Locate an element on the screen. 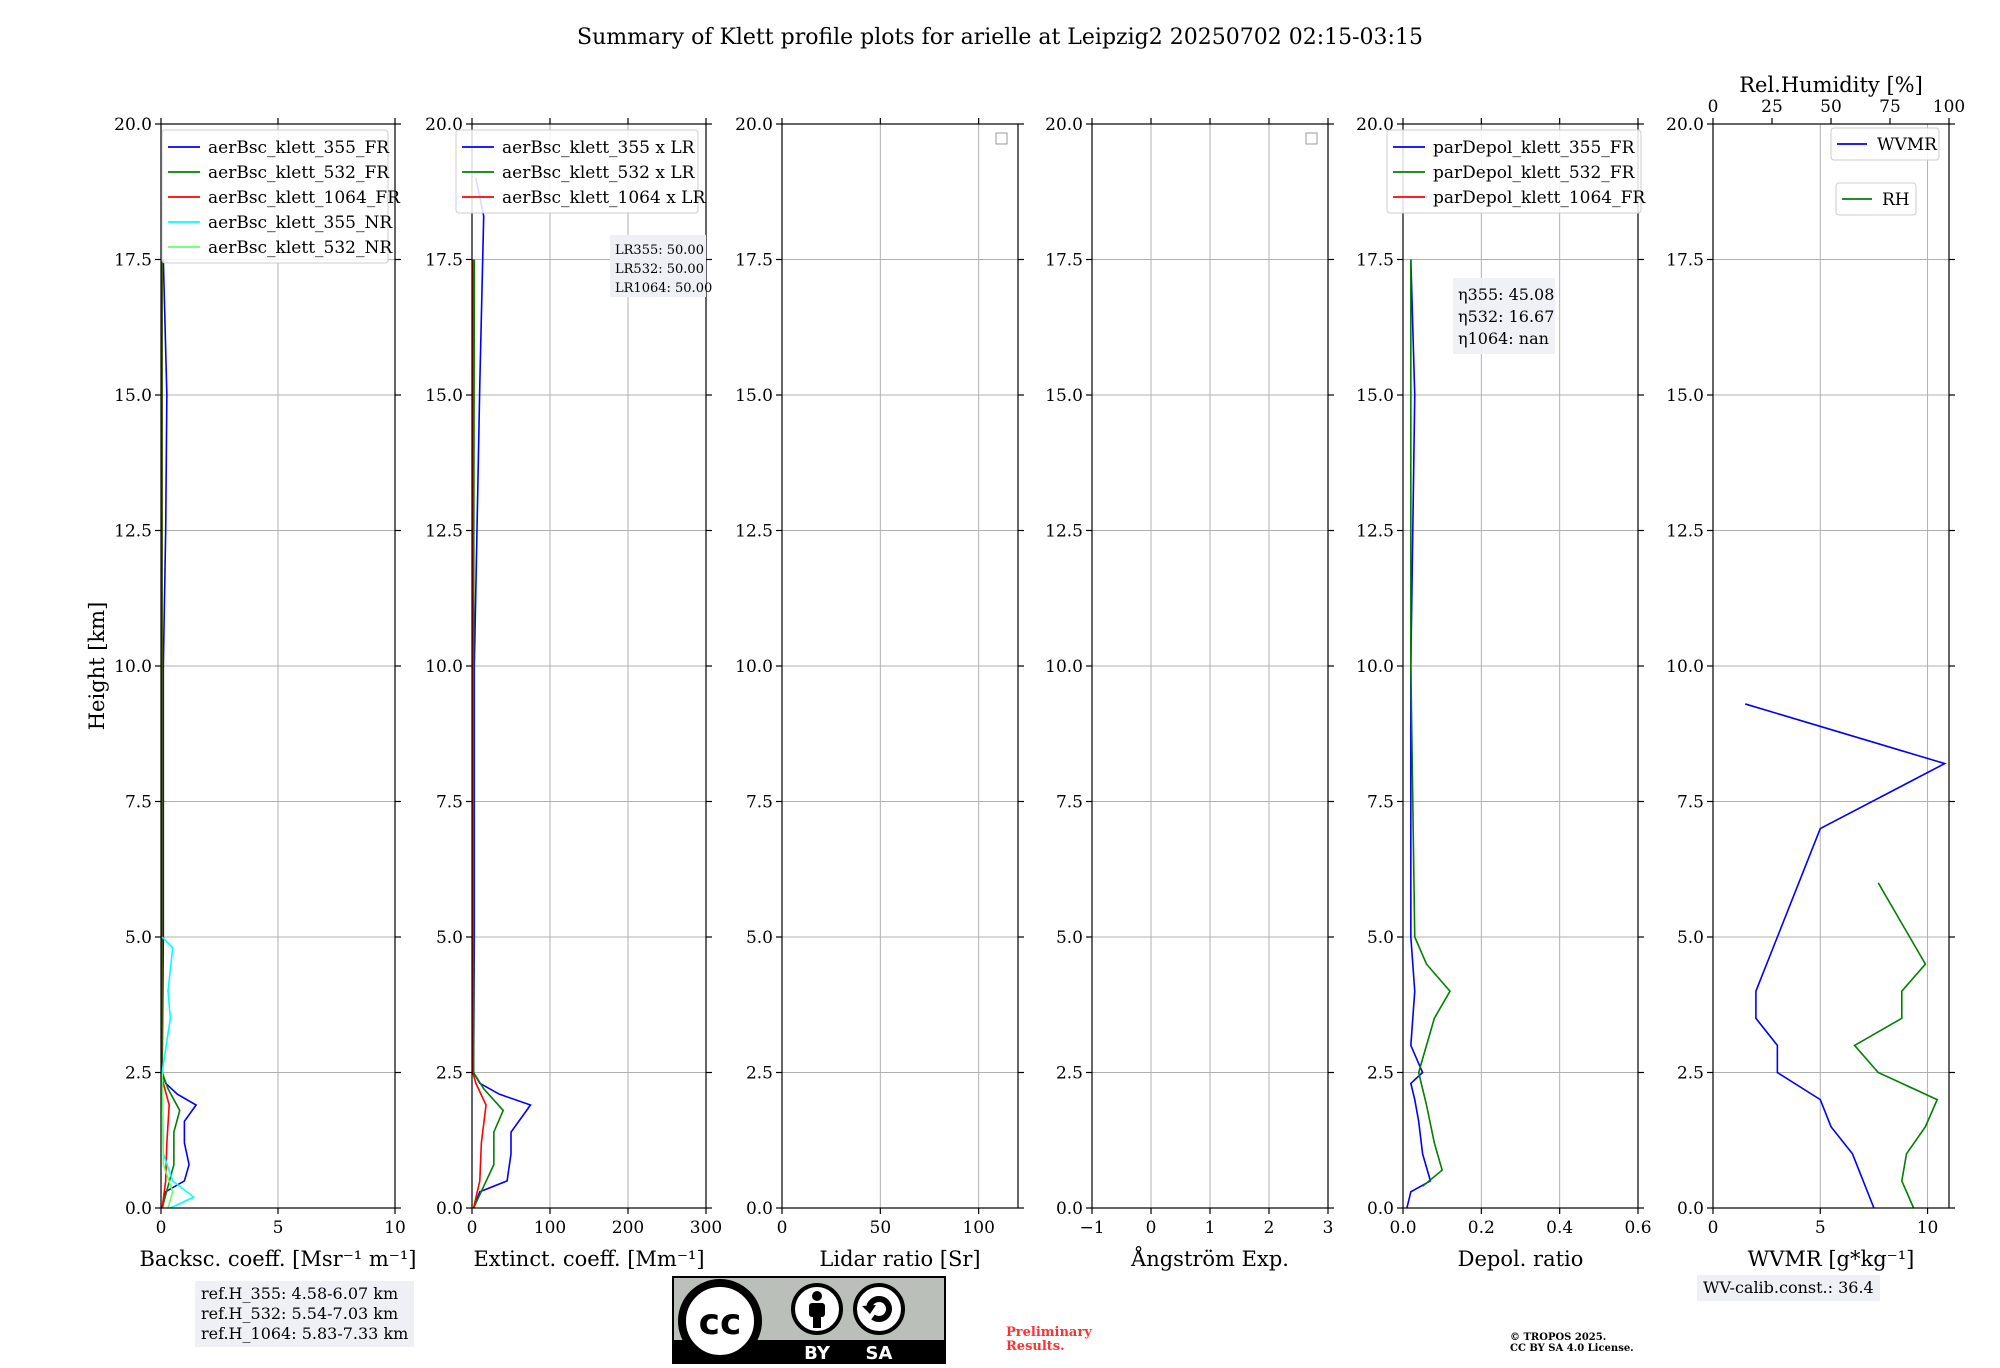 The height and width of the screenshot is (1368, 2000). annotation-line: η1064: nan is located at coordinates (1503, 338).